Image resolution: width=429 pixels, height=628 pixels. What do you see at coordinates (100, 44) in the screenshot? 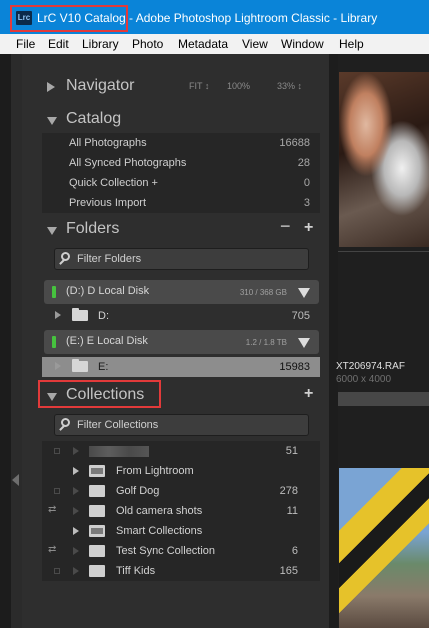
I see `menu-library: Library` at bounding box center [100, 44].